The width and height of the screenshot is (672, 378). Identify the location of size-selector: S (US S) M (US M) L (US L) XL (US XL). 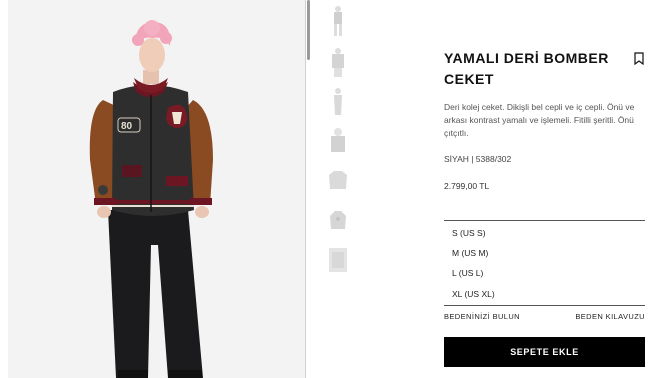
(544, 263).